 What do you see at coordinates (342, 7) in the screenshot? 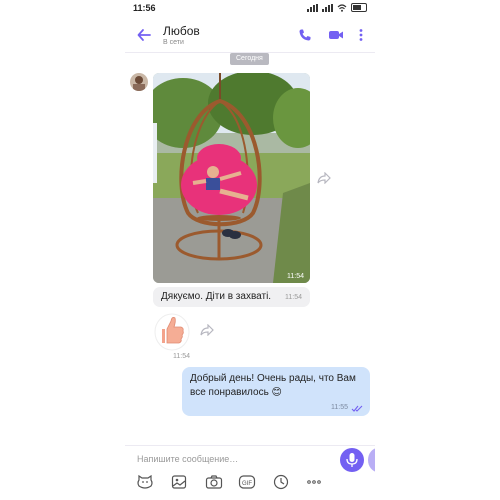
I see `wifi-icon` at bounding box center [342, 7].